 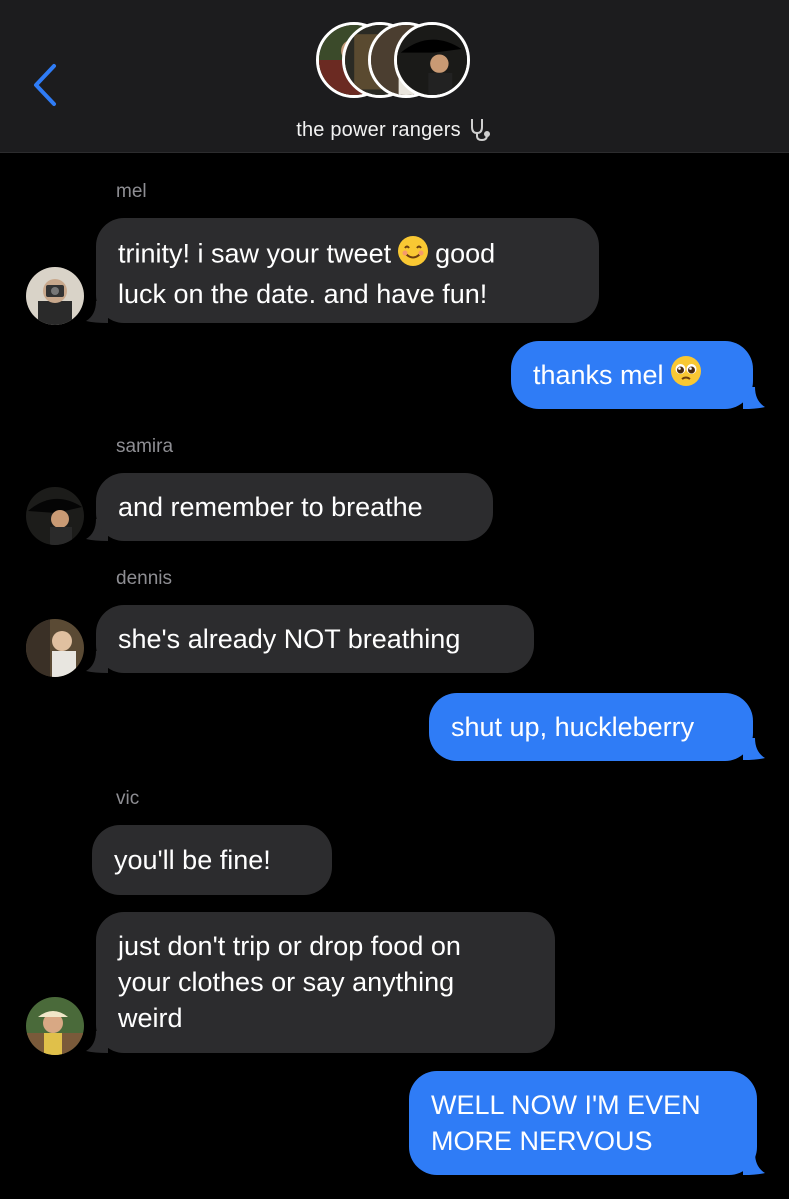 I want to click on group-title: the power rangers, so click(x=394, y=132).